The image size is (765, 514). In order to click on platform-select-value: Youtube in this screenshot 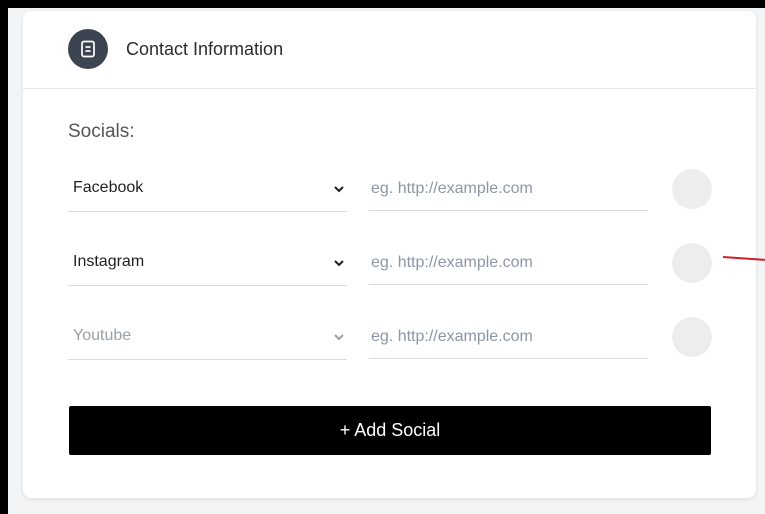, I will do `click(102, 335)`.